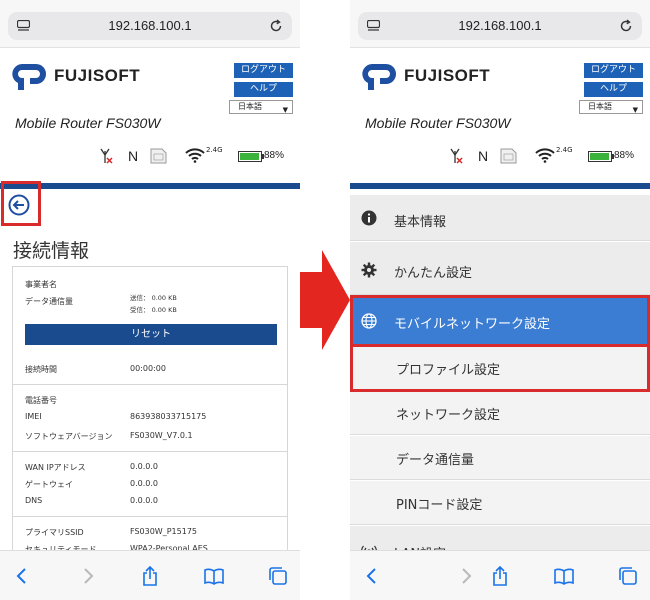  What do you see at coordinates (448, 415) in the screenshot?
I see `menu-item-label: ネットワーク設定` at bounding box center [448, 415].